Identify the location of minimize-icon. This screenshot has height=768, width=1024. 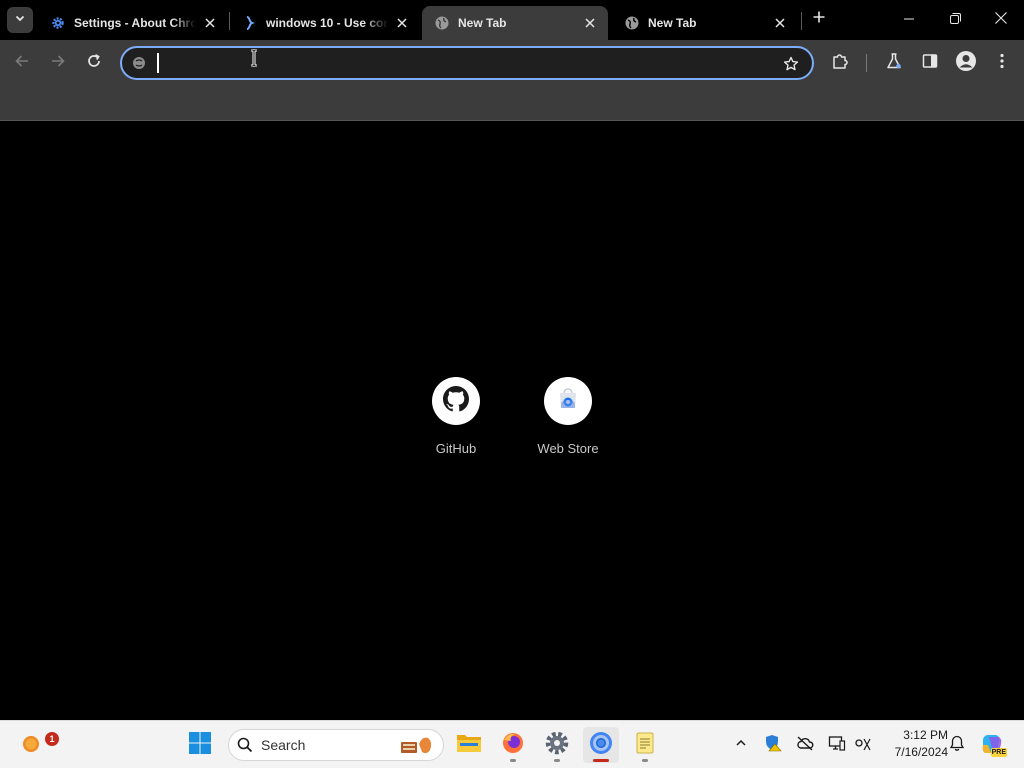
(909, 20).